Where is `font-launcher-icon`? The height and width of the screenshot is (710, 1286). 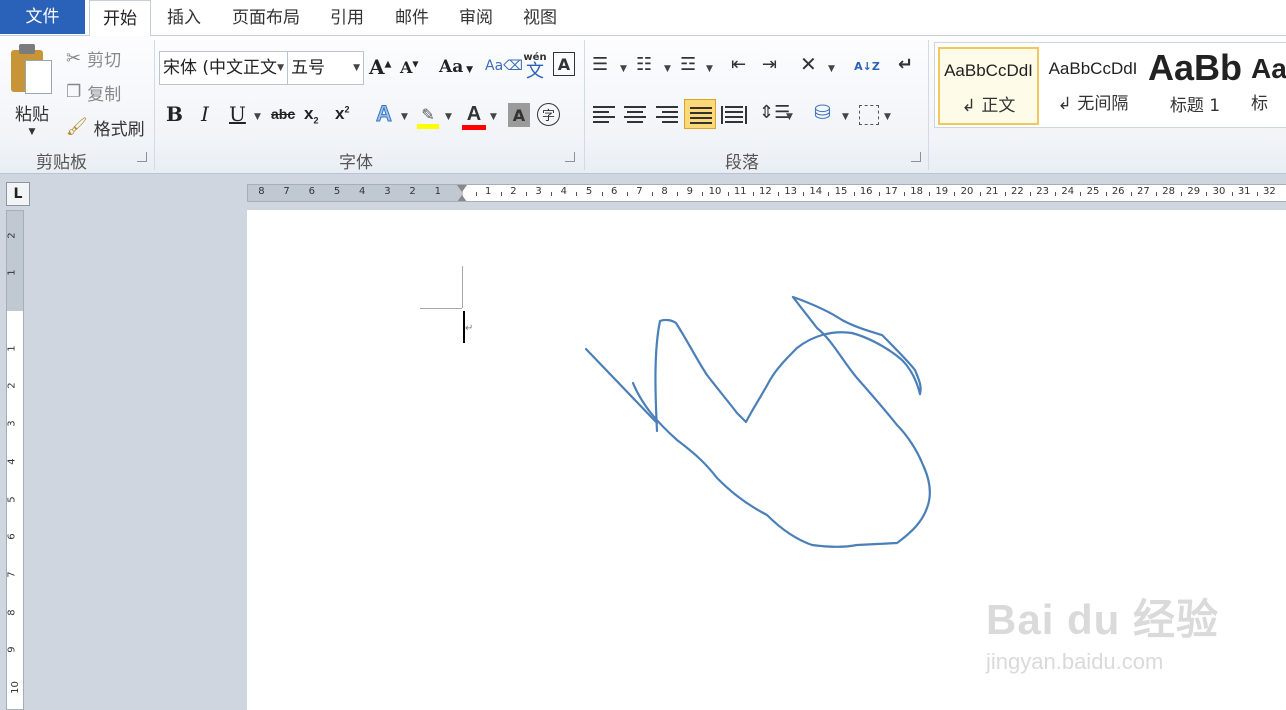
font-launcher-icon is located at coordinates (570, 157).